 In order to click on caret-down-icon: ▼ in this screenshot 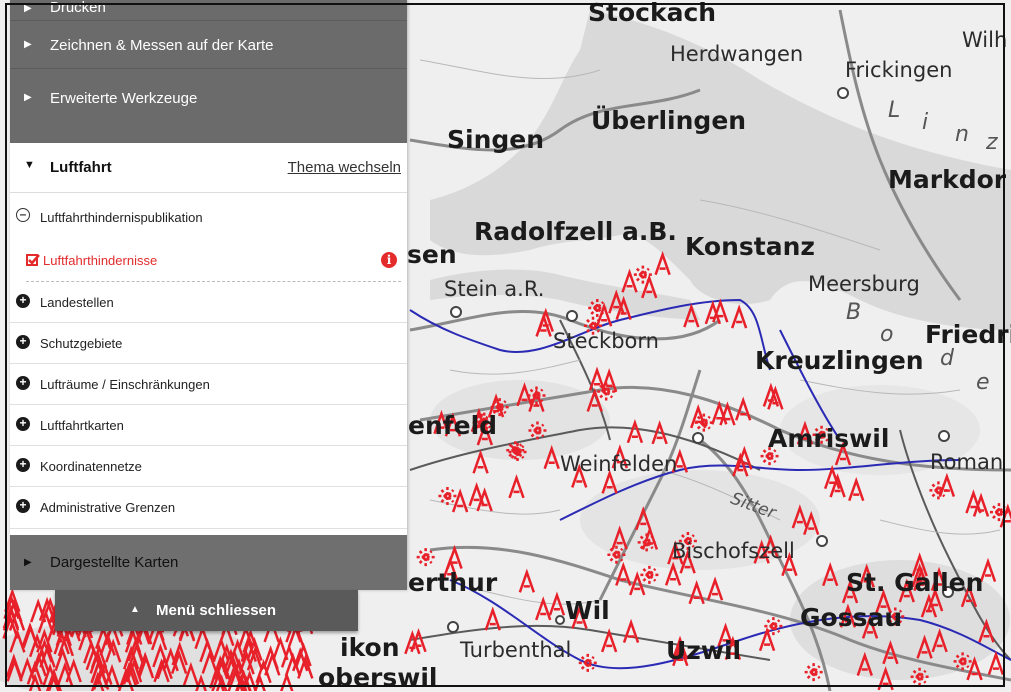, I will do `click(29, 165)`.